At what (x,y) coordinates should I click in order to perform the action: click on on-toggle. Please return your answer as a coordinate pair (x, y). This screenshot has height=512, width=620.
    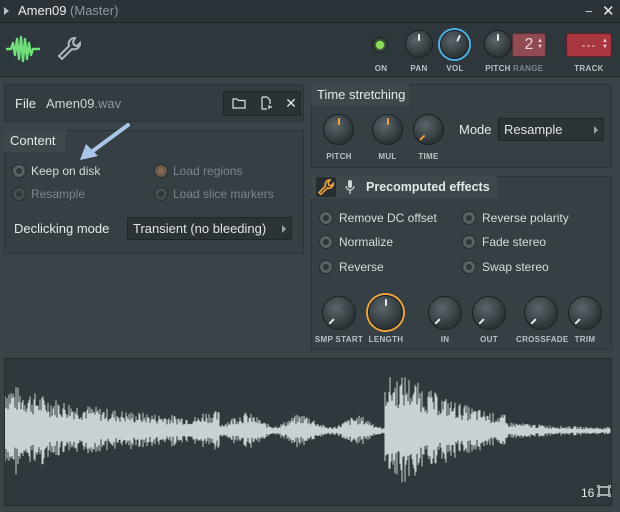
    Looking at the image, I should click on (380, 45).